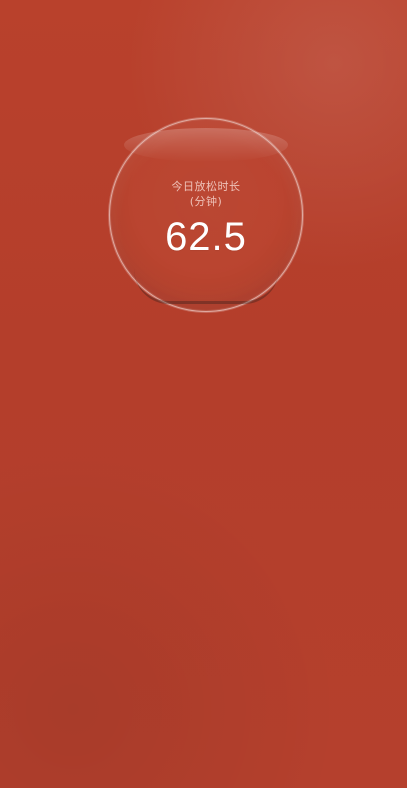 Image resolution: width=407 pixels, height=788 pixels. I want to click on relaxation-time-card: 今日放松时长 (分钟) 62.5, so click(206, 215).